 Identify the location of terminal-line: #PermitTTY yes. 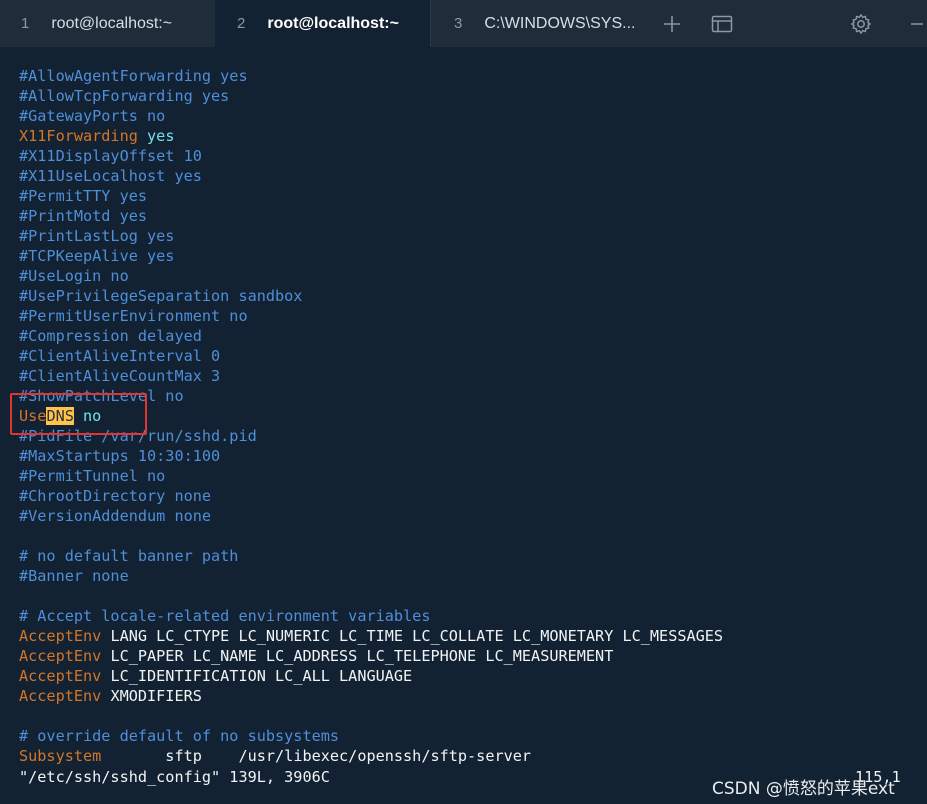
(371, 196).